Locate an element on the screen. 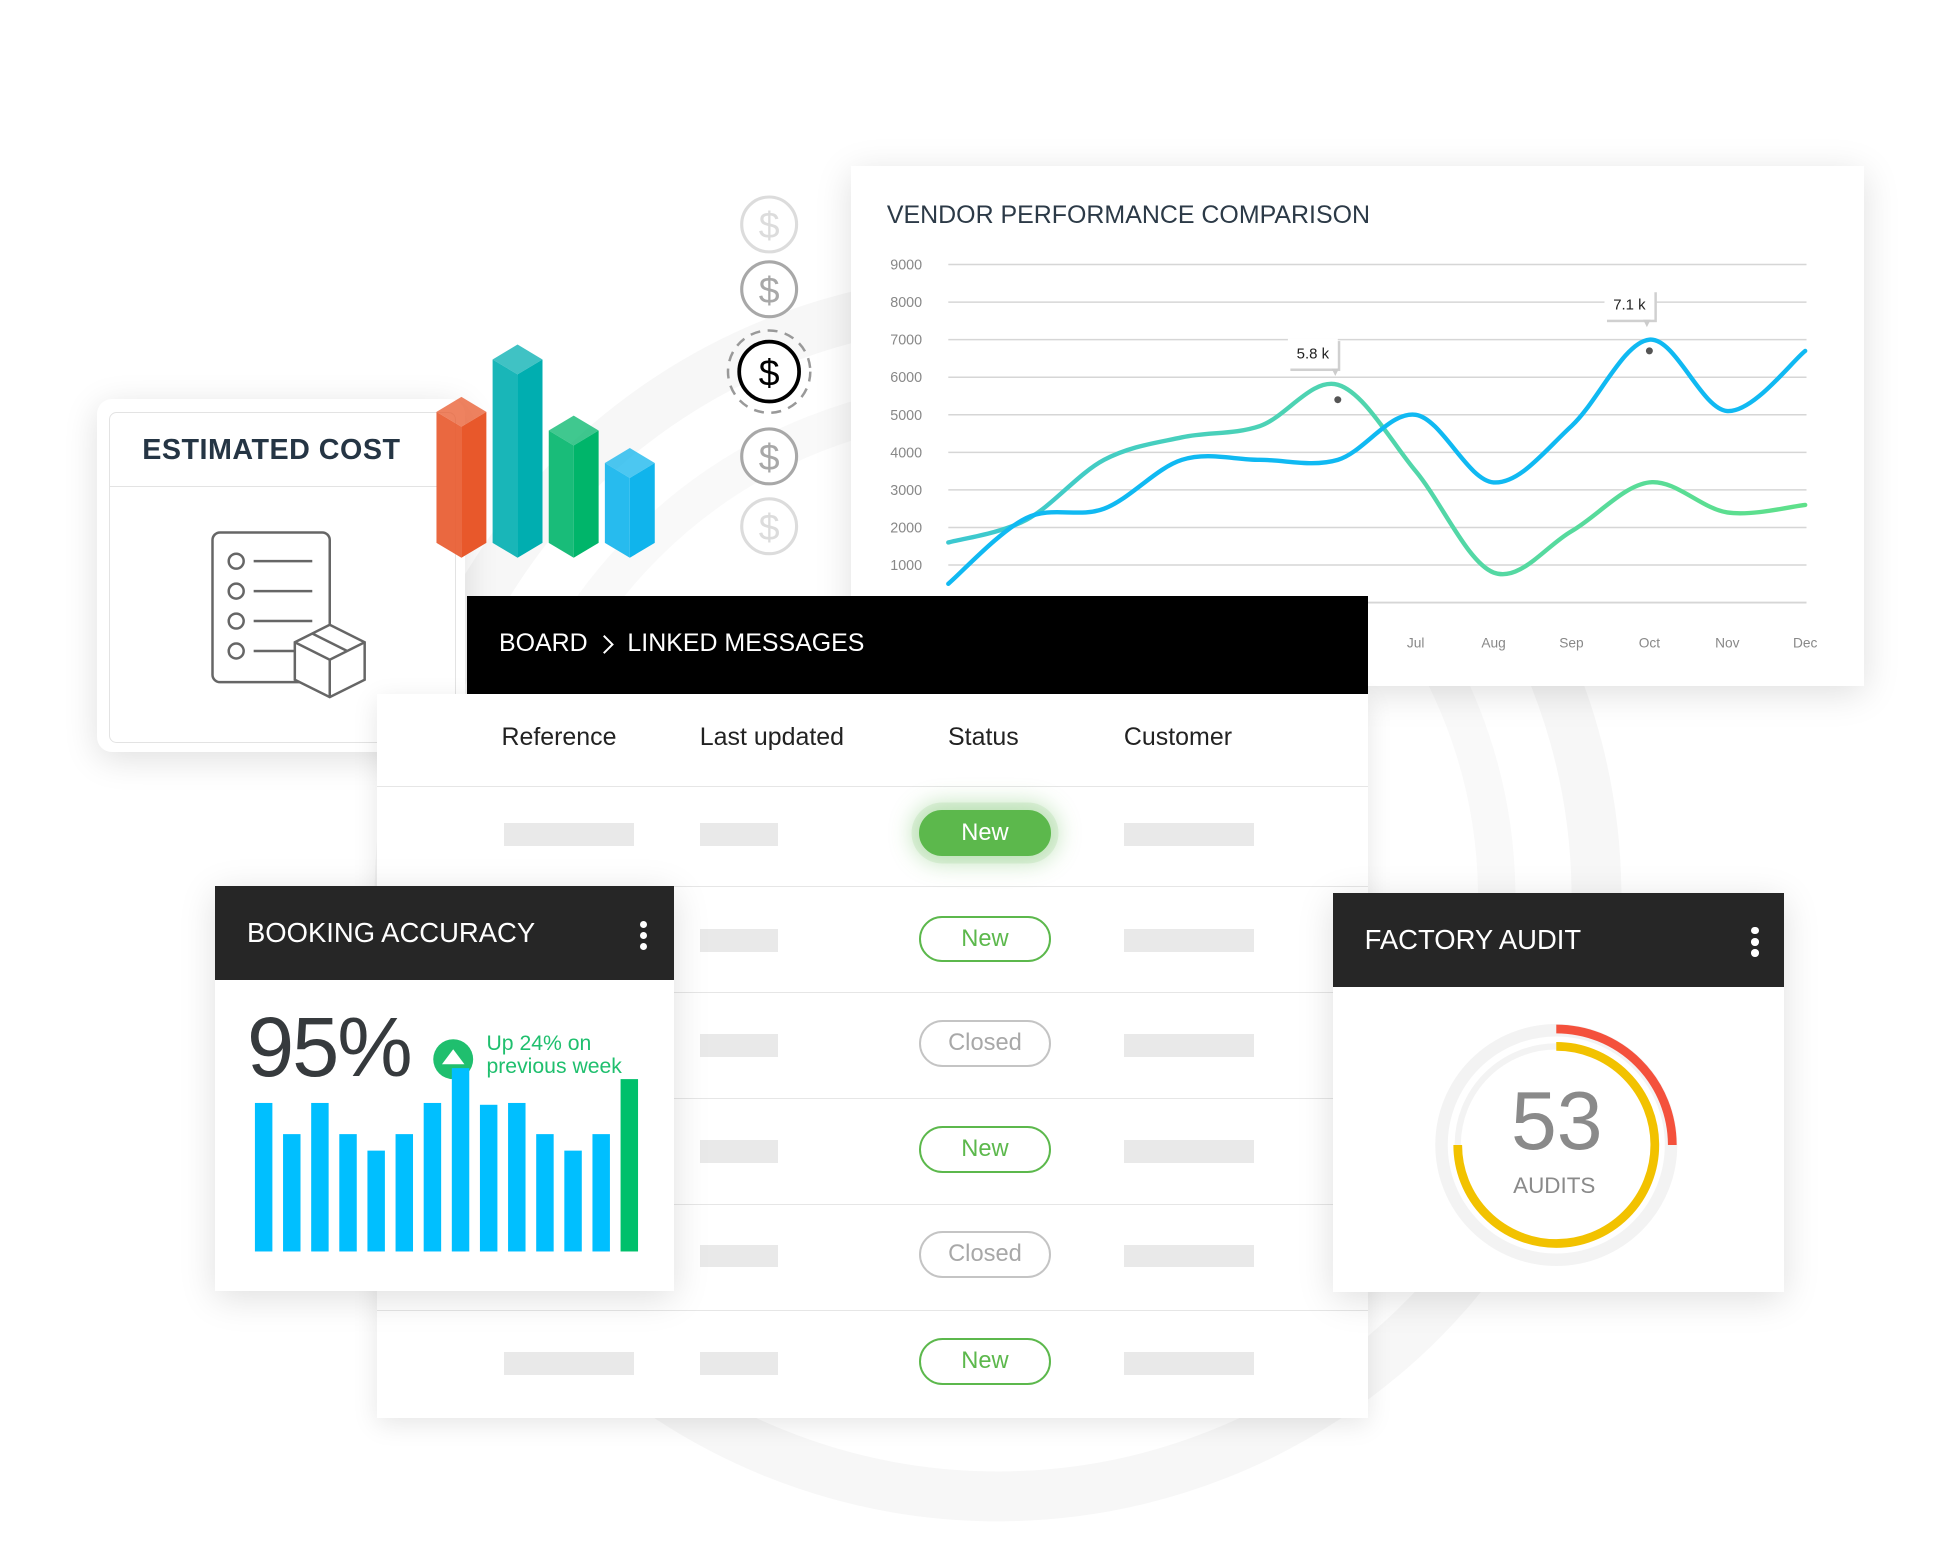  column-header-status: Status is located at coordinates (983, 737).